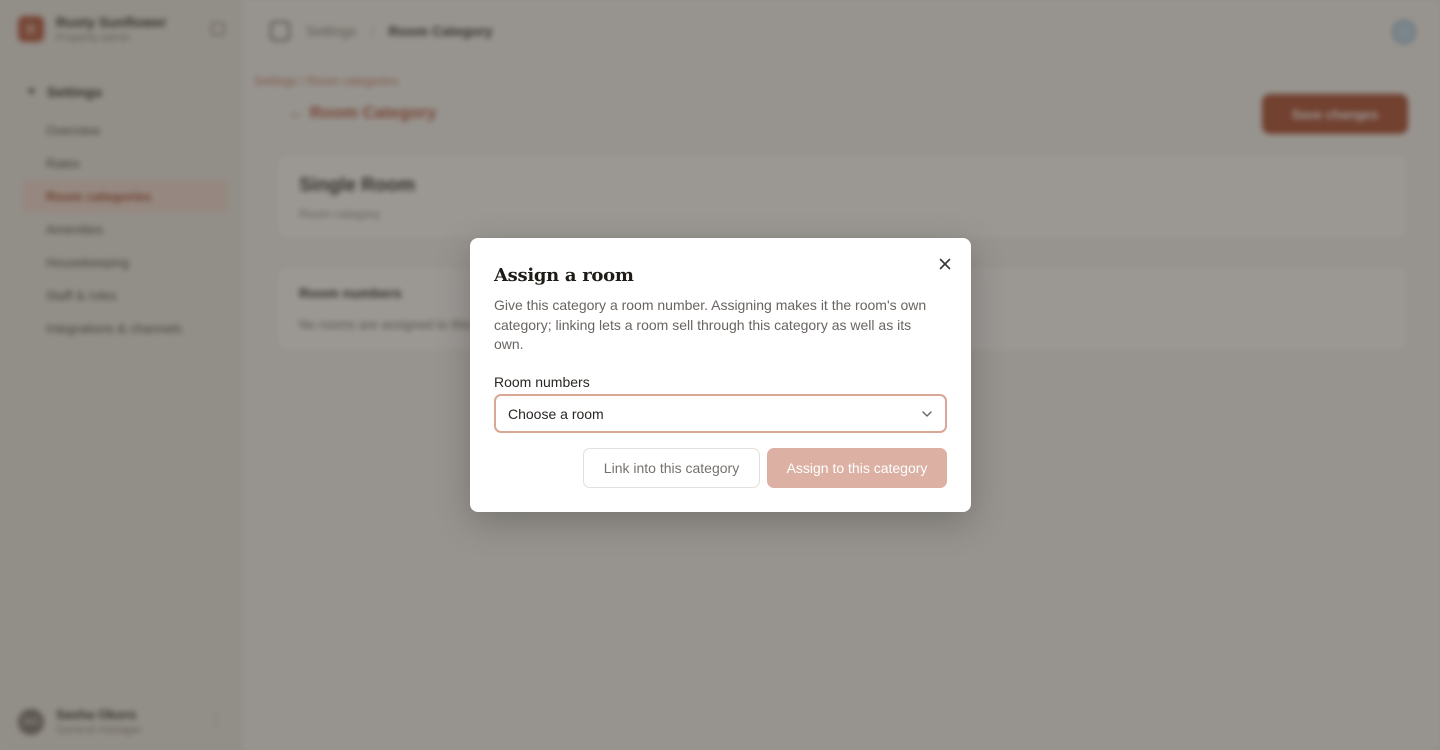 The image size is (1440, 750). What do you see at coordinates (542, 382) in the screenshot?
I see `room-numbers-label: Room numbers` at bounding box center [542, 382].